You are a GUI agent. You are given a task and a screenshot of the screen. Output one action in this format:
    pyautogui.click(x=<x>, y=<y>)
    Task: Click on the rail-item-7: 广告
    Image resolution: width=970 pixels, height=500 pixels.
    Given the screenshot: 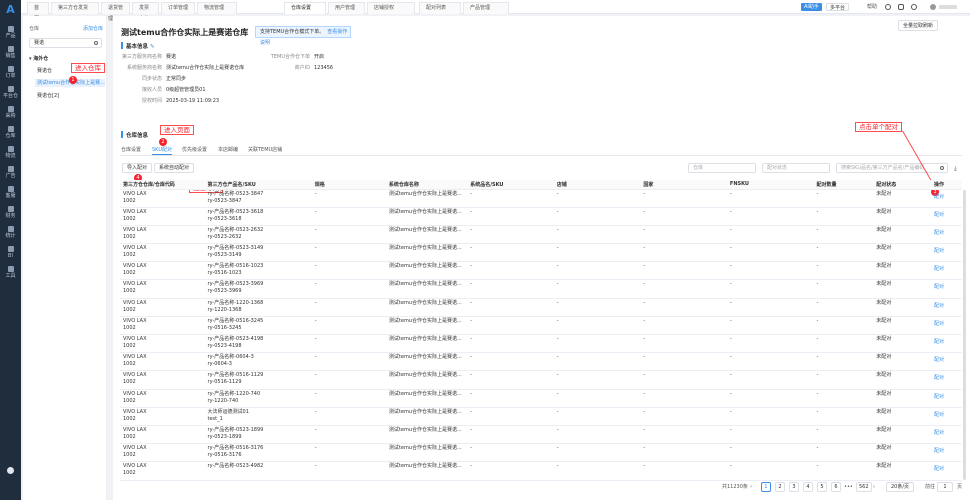 What is the action you would take?
    pyautogui.click(x=10, y=174)
    